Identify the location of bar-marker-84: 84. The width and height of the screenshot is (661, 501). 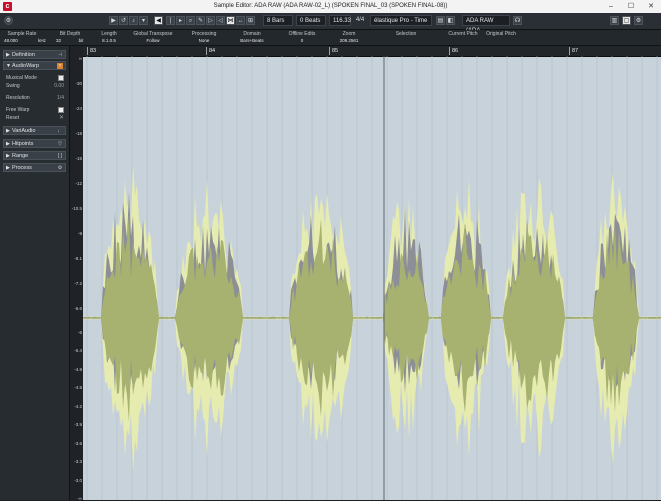
(210, 51).